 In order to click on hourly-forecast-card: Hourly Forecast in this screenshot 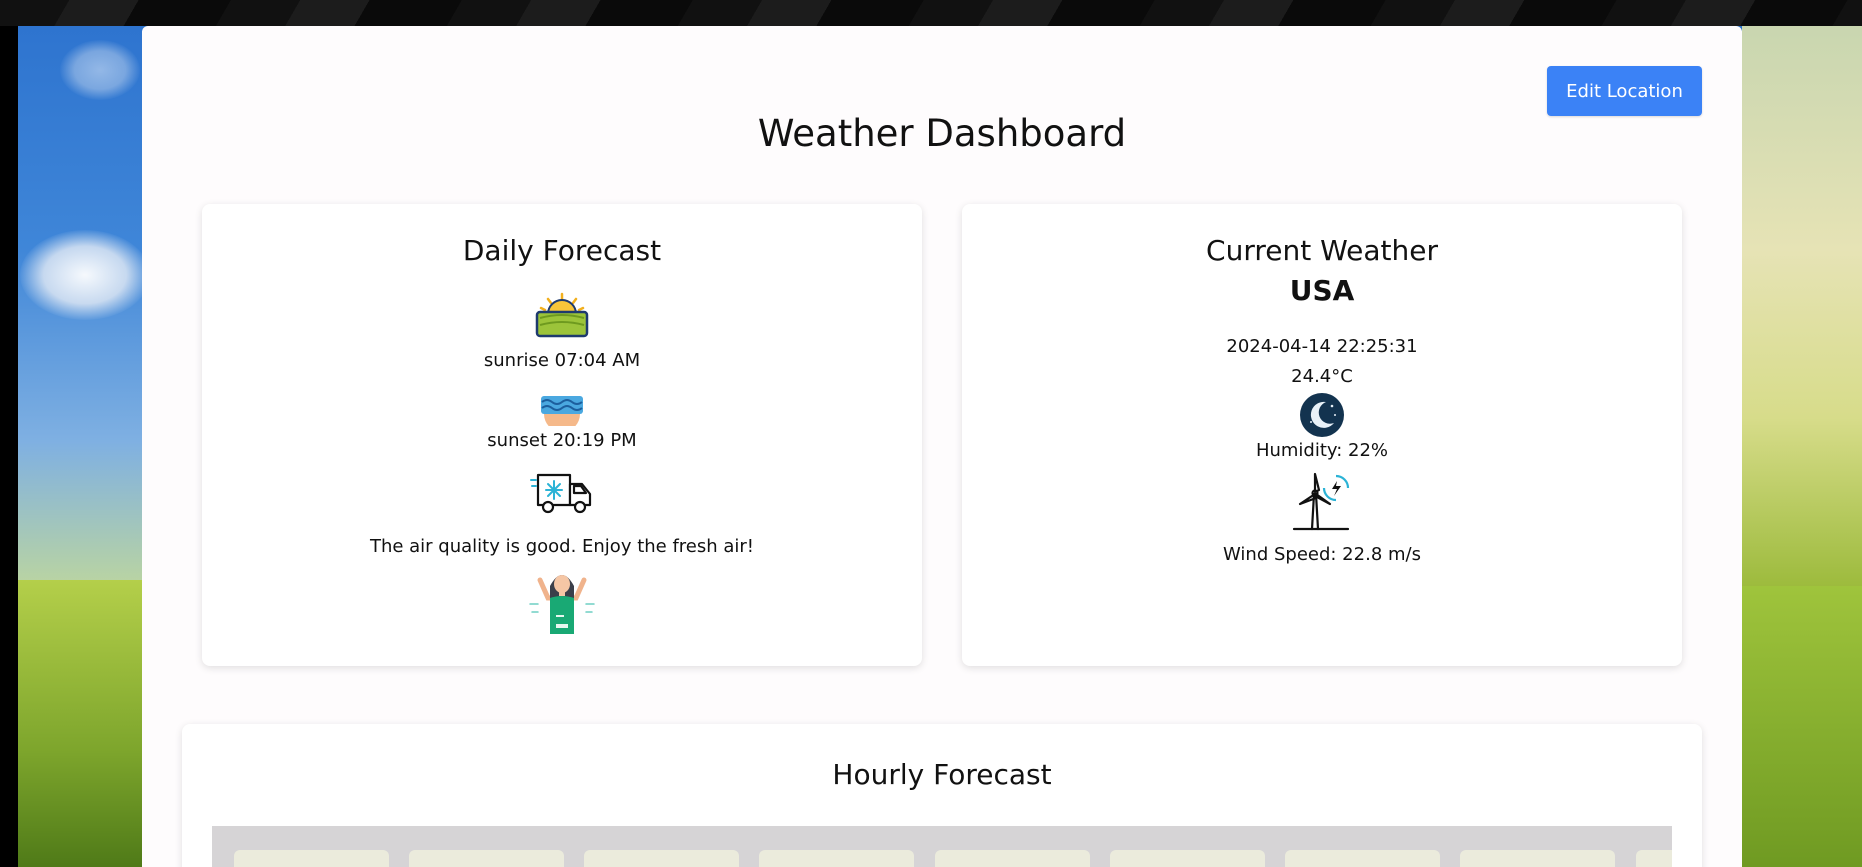, I will do `click(942, 795)`.